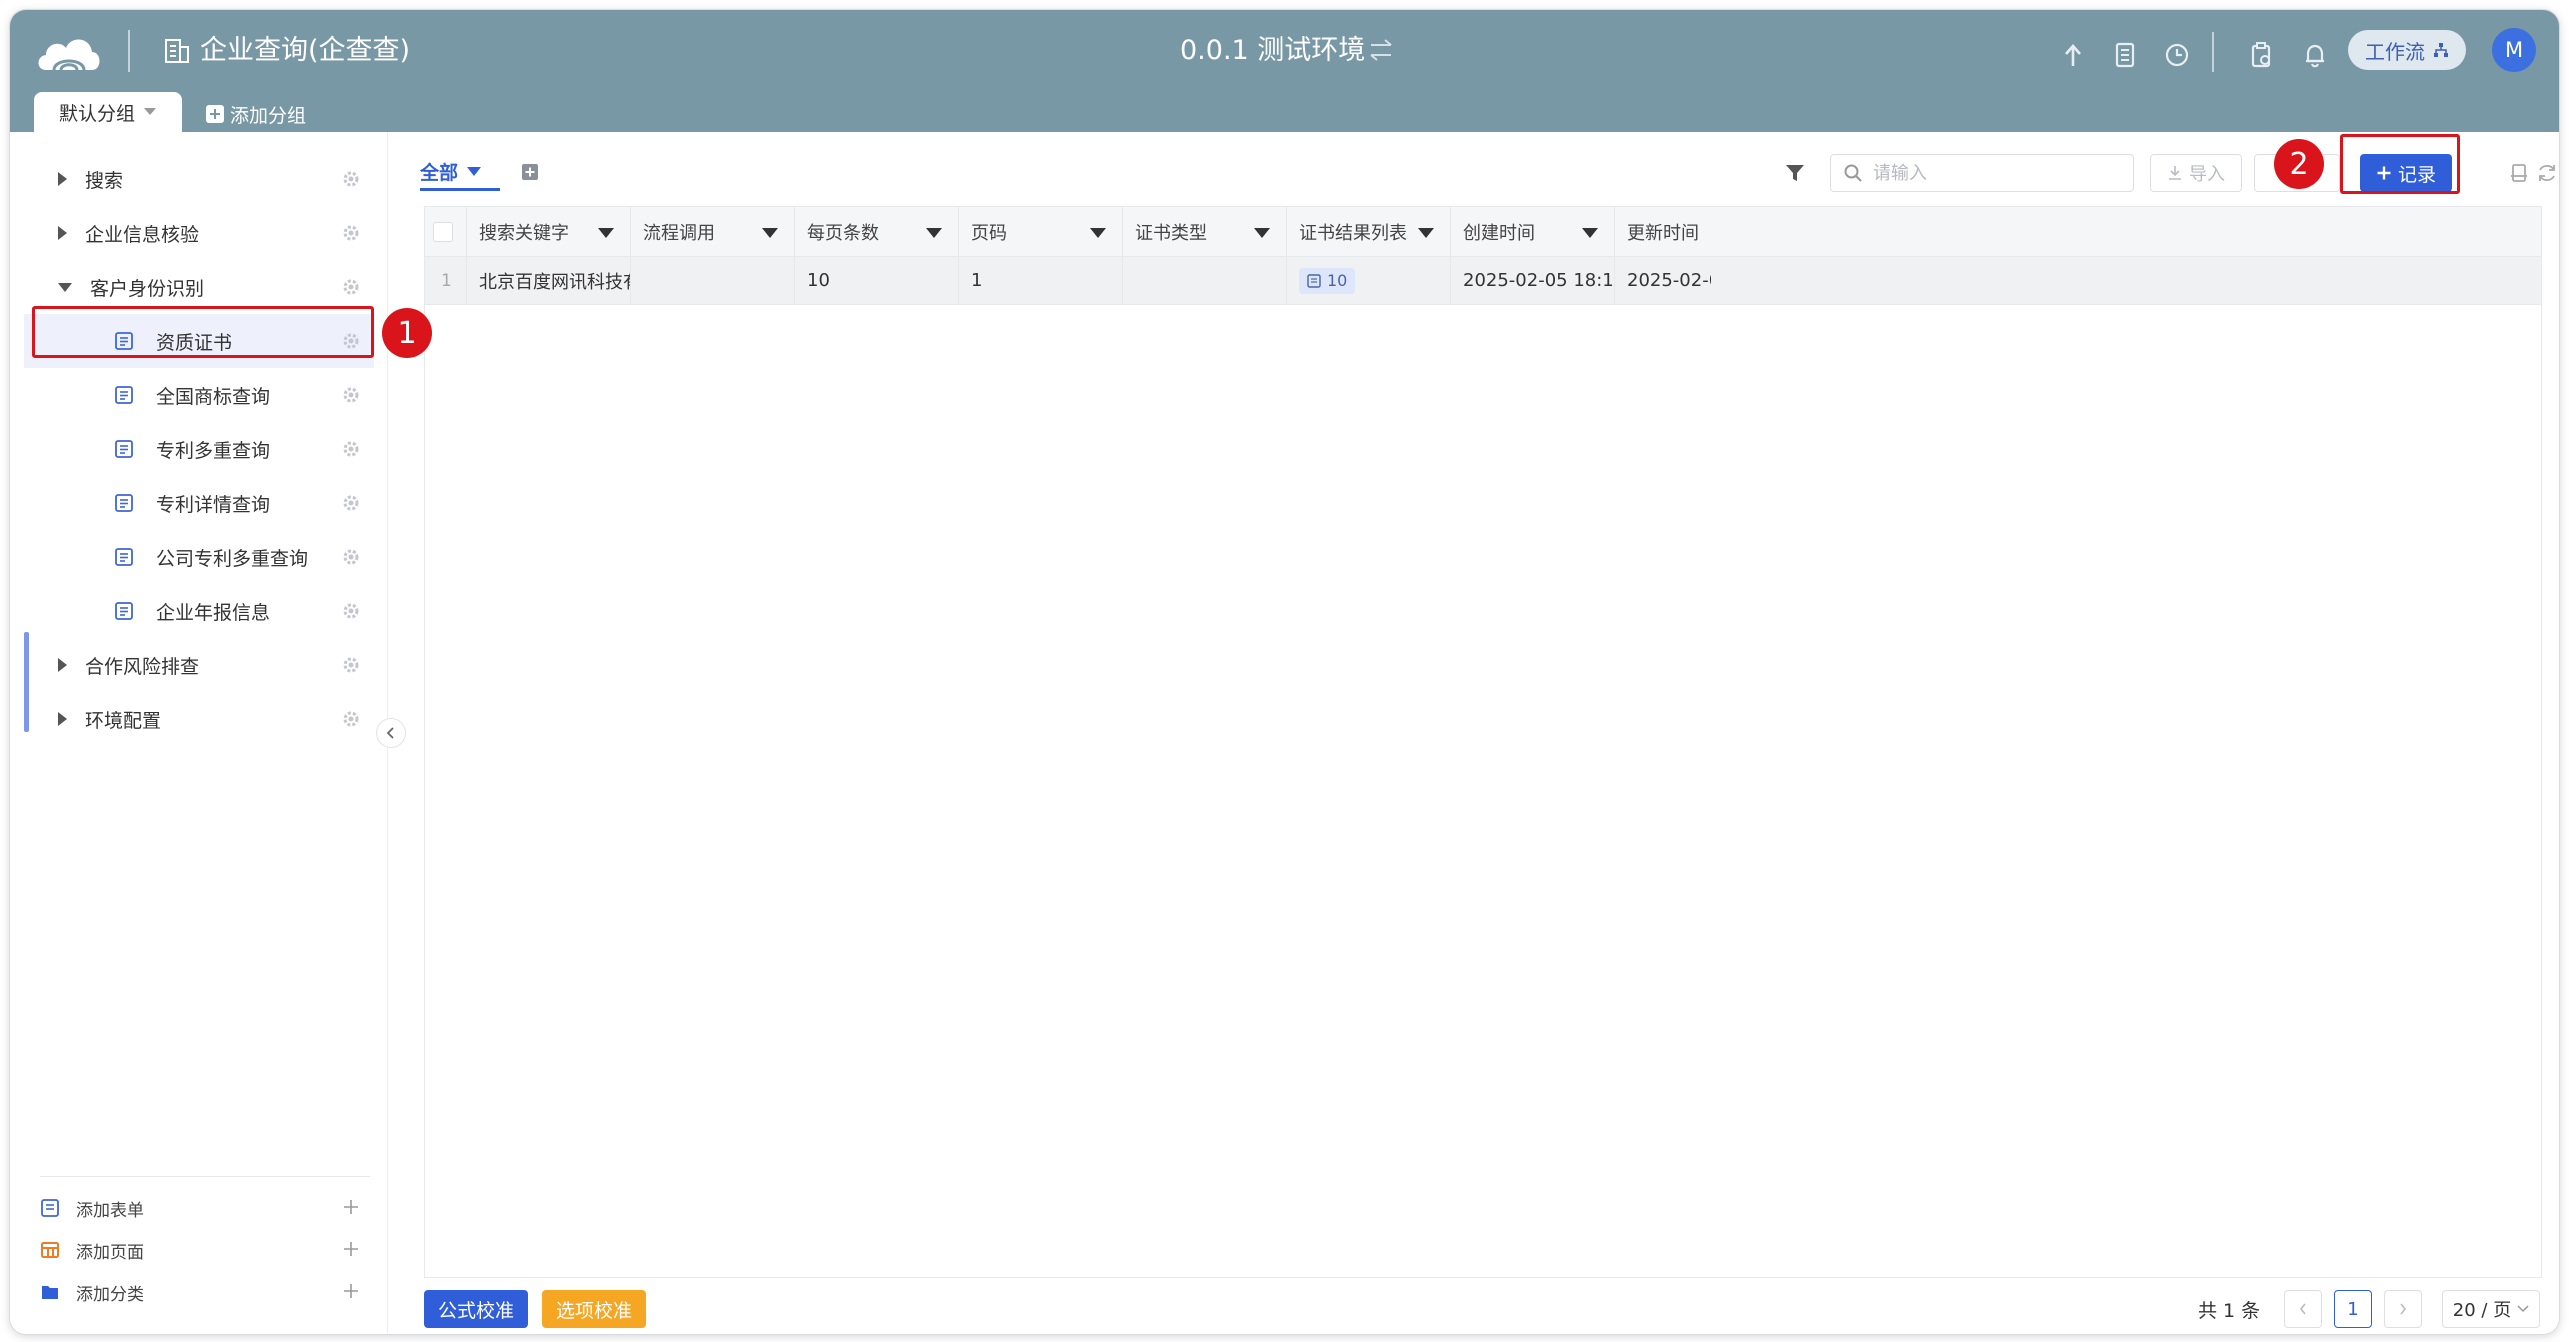 The height and width of the screenshot is (1342, 2569). Describe the element at coordinates (2303, 1309) in the screenshot. I see `pagination-prev-button` at that location.